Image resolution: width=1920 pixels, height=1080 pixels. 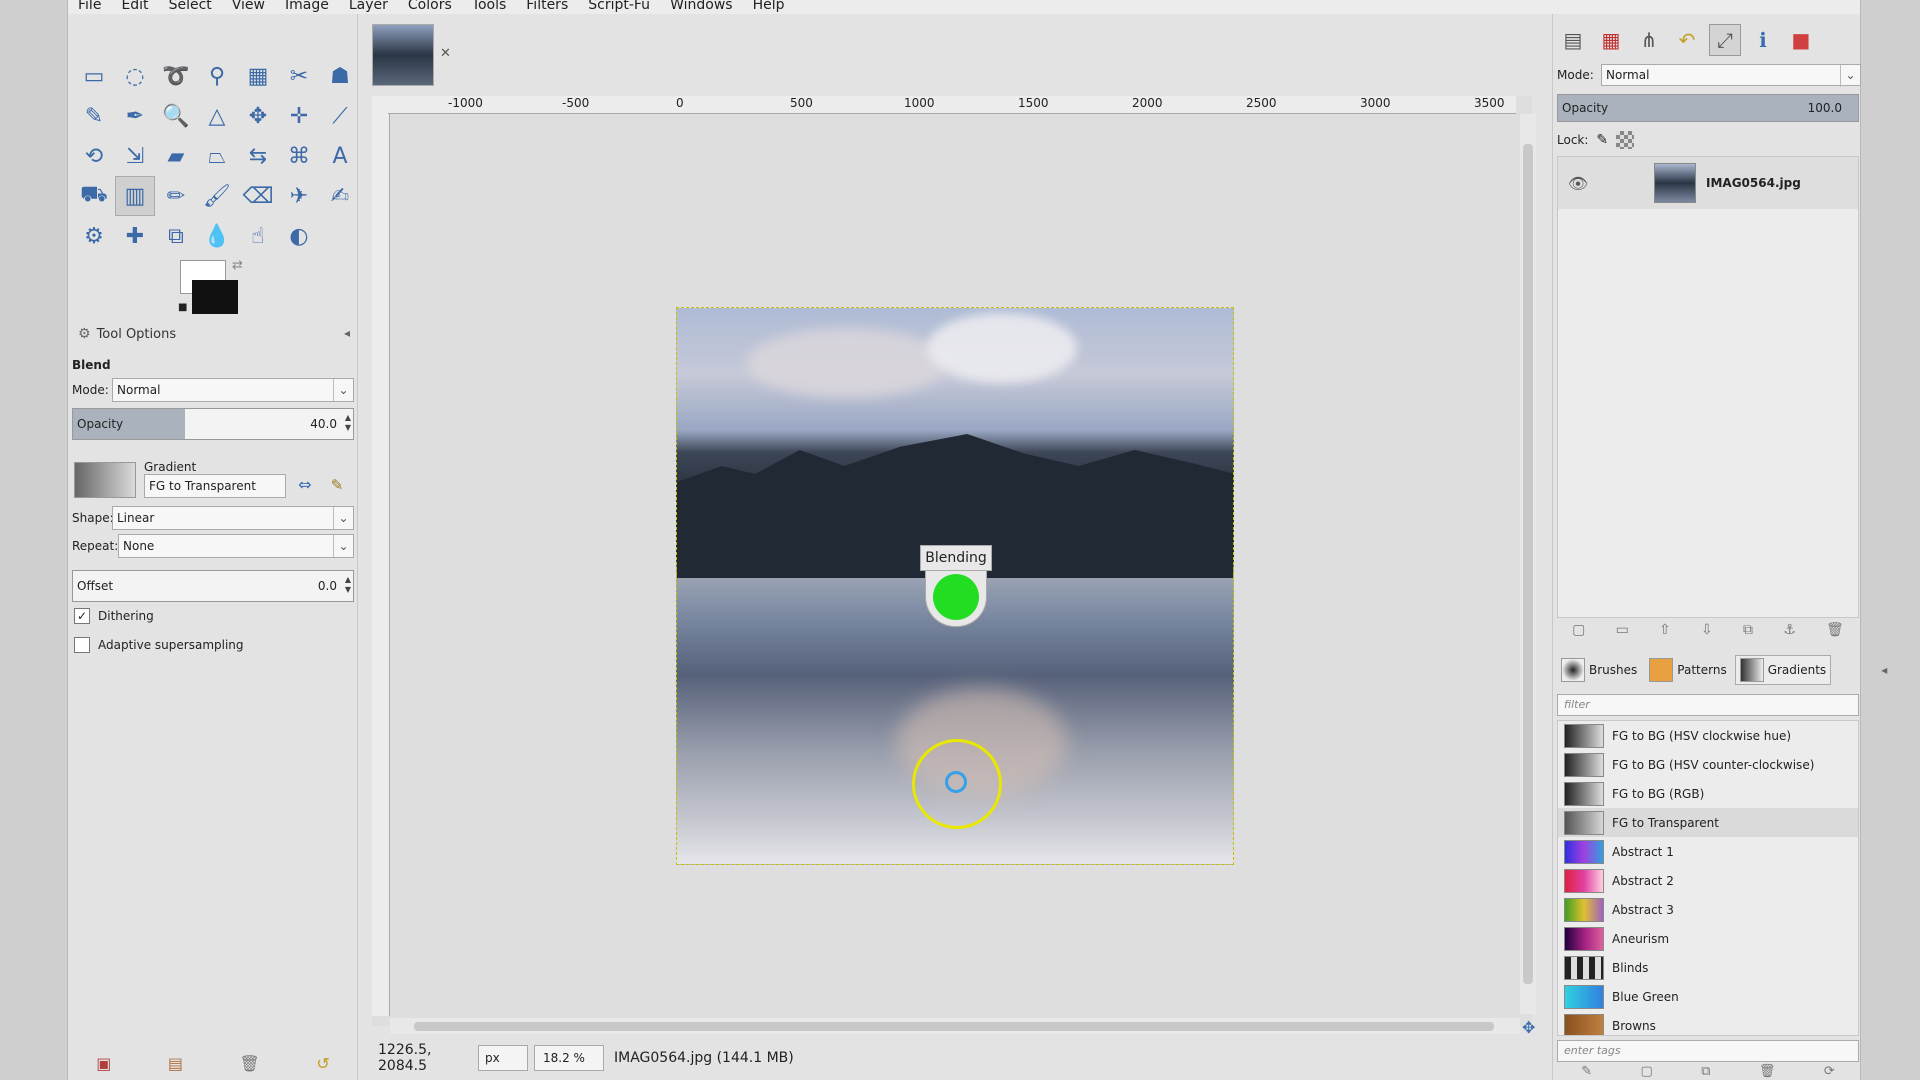 What do you see at coordinates (299, 156) in the screenshot?
I see `cage-icon: ⌘` at bounding box center [299, 156].